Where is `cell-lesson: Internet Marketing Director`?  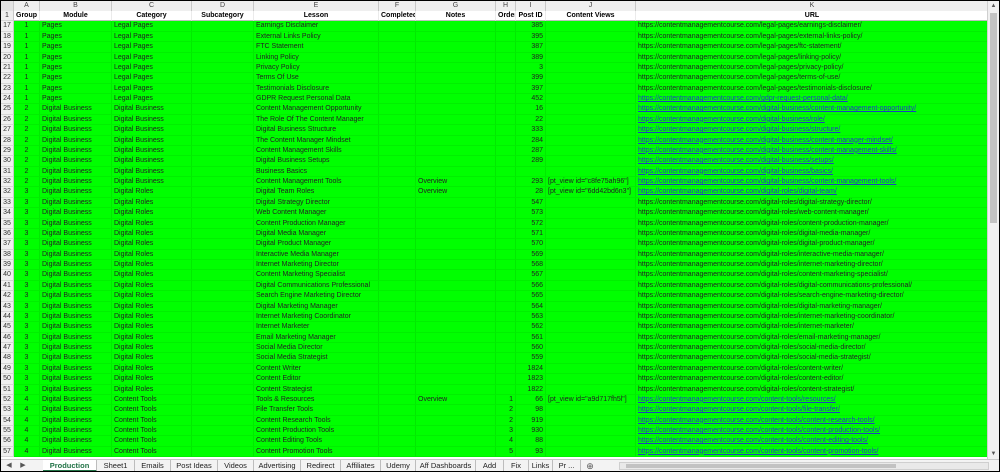
cell-lesson: Internet Marketing Director is located at coordinates (316, 265).